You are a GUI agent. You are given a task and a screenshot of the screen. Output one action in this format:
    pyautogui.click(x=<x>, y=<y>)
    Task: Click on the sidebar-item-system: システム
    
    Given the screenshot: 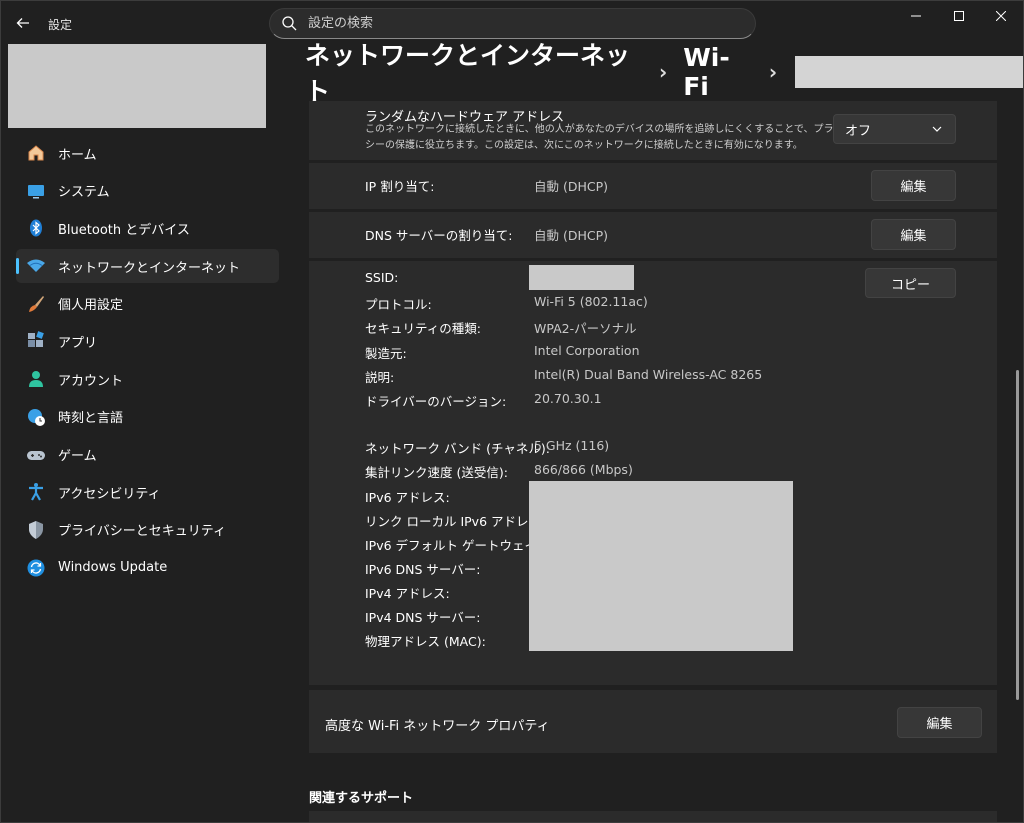 What is the action you would take?
    pyautogui.click(x=147, y=191)
    